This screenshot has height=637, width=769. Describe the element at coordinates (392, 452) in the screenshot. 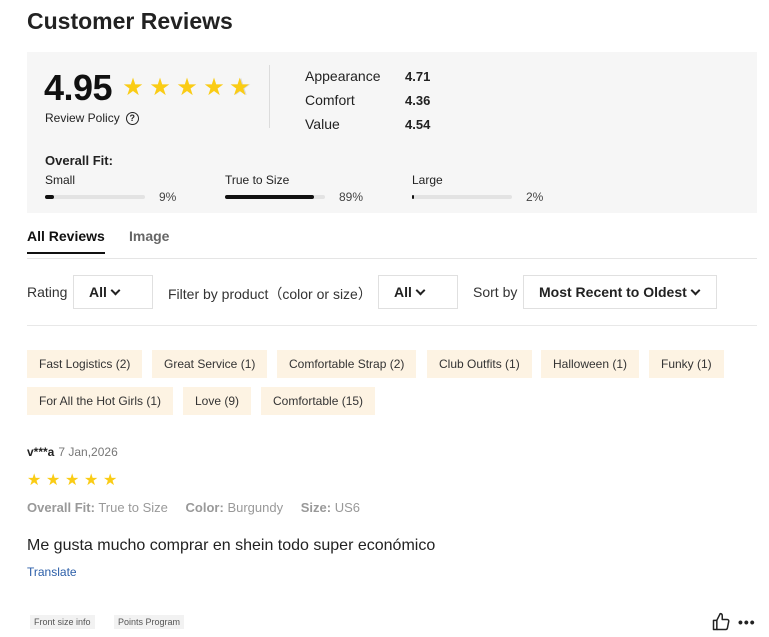

I see `reviewer-line: v***a 7 Jan,2026` at that location.